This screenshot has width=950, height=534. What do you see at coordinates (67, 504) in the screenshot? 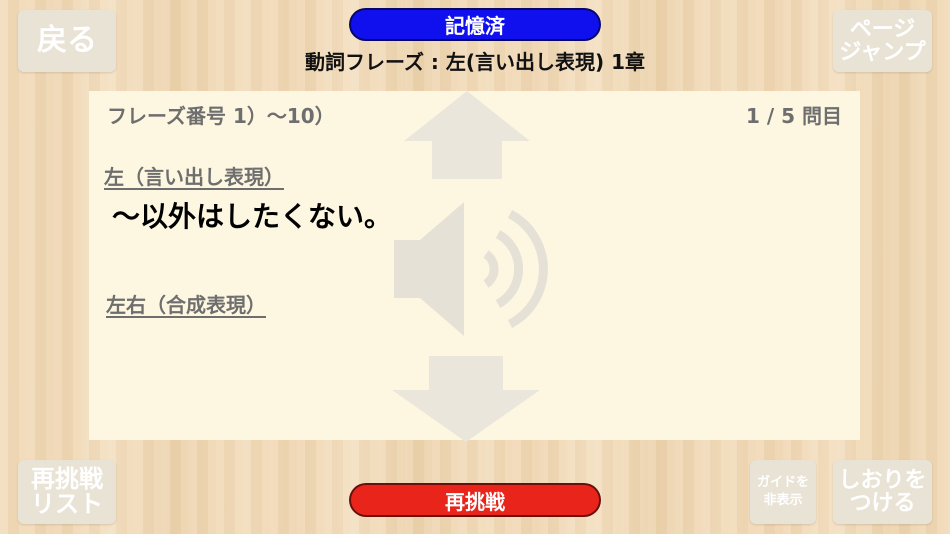
I see `retry-list-label-line2: リスト` at bounding box center [67, 504].